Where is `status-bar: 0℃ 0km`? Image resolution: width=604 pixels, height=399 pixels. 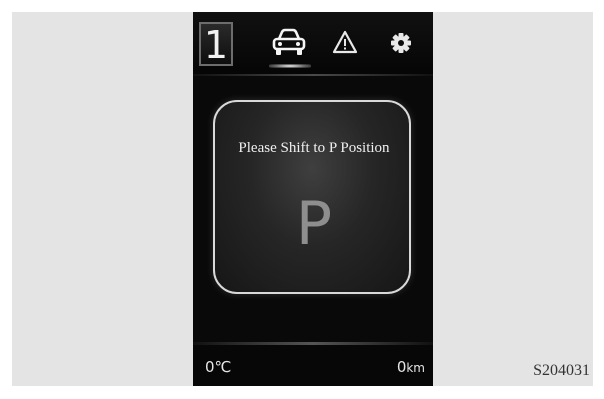
status-bar: 0℃ 0km is located at coordinates (313, 365).